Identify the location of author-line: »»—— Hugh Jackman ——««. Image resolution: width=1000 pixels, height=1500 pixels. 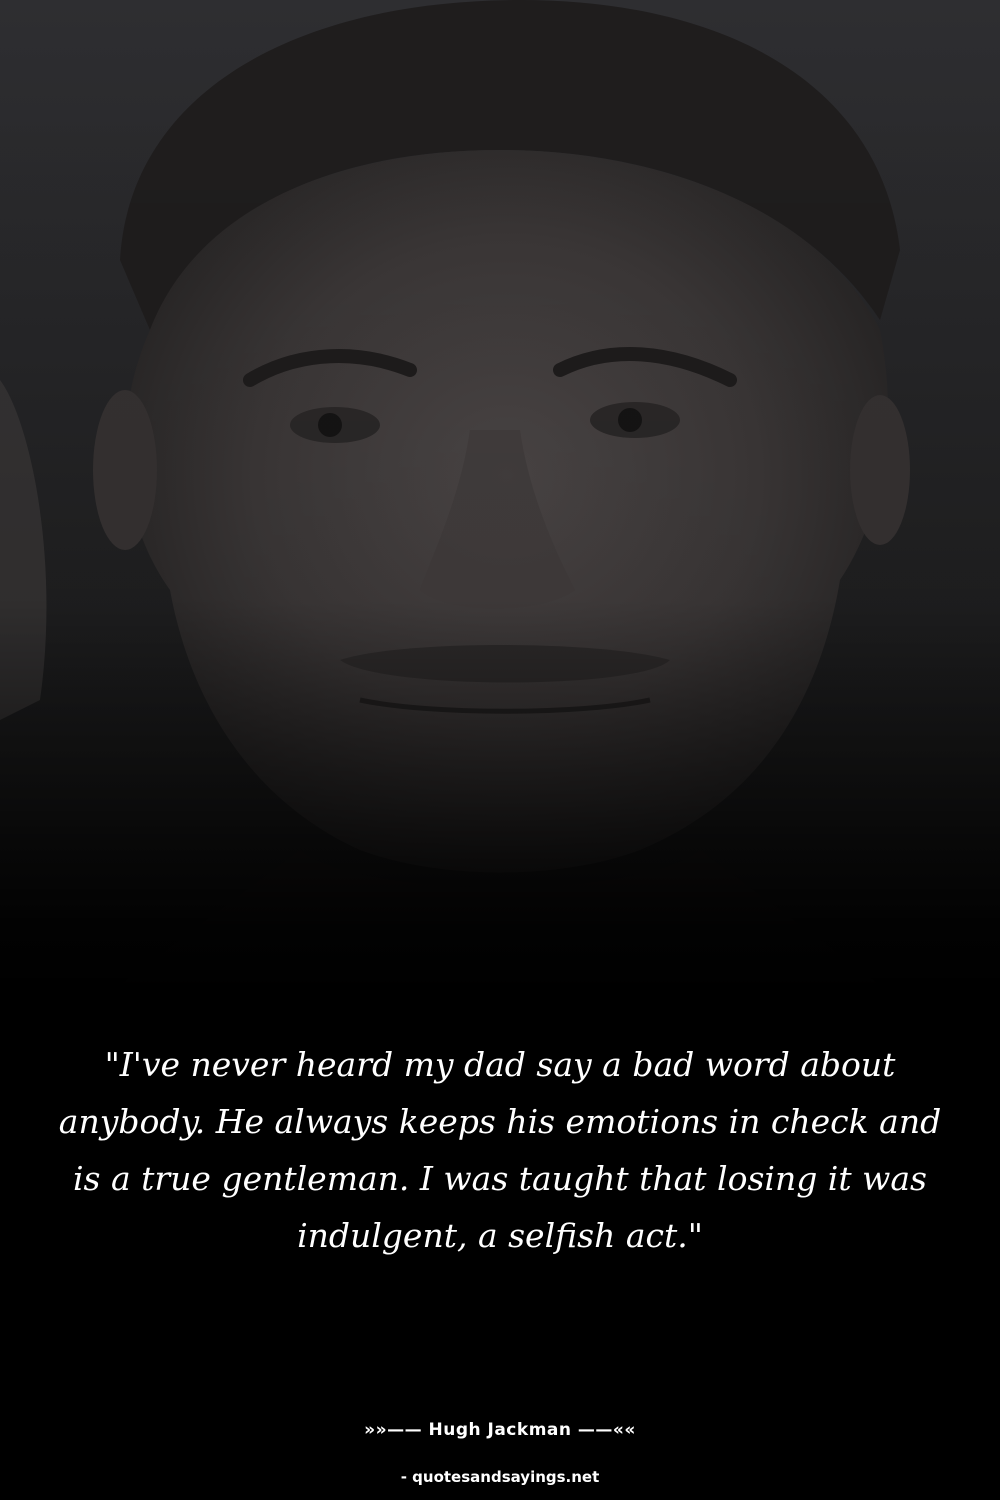
(500, 1430).